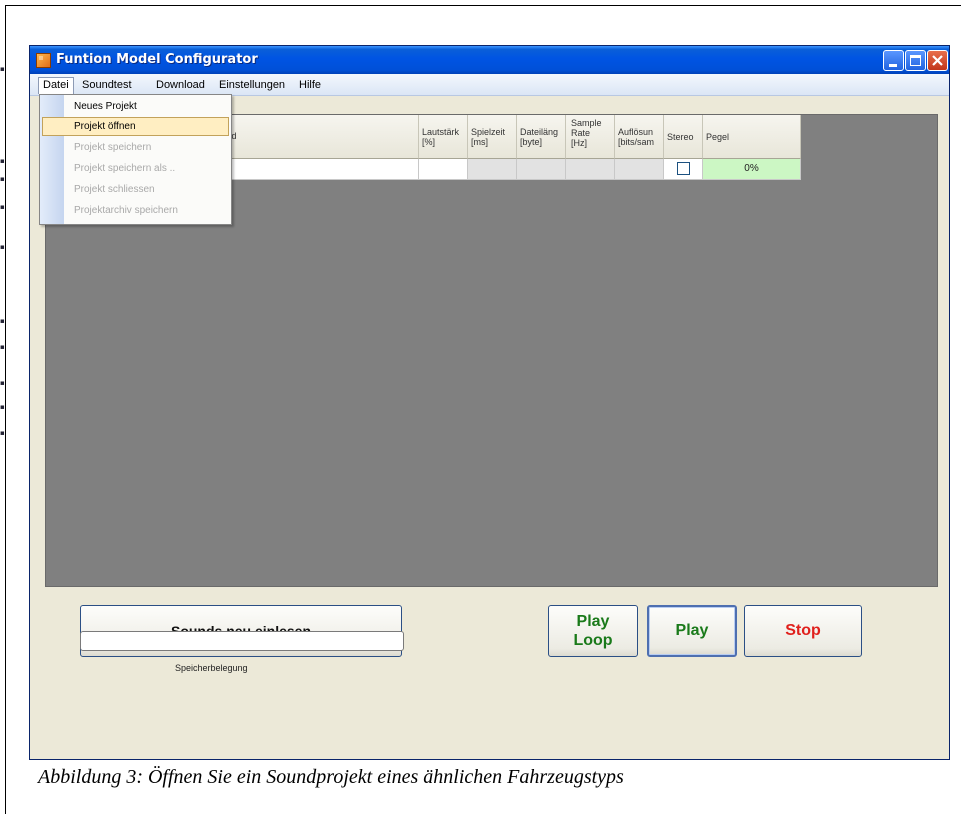 The width and height of the screenshot is (961, 814). What do you see at coordinates (310, 85) in the screenshot?
I see `menu-hilfe: Hilfe` at bounding box center [310, 85].